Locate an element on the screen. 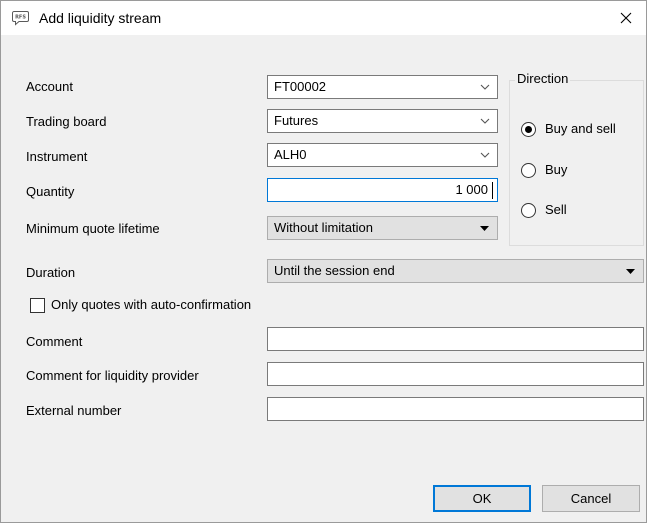 Image resolution: width=647 pixels, height=523 pixels. min-quote-lifetime-value: Without limitation is located at coordinates (323, 227).